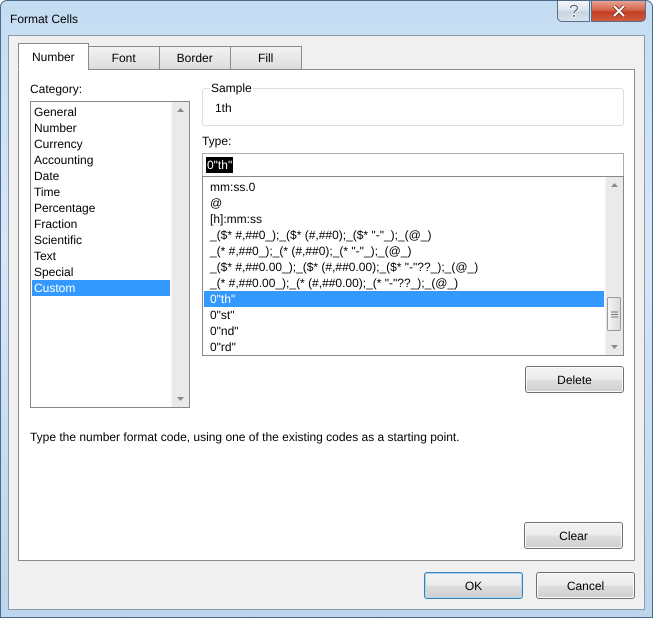 The height and width of the screenshot is (618, 653). I want to click on description-text: Type the number format code, using one of the existing codes as a starting point., so click(245, 437).